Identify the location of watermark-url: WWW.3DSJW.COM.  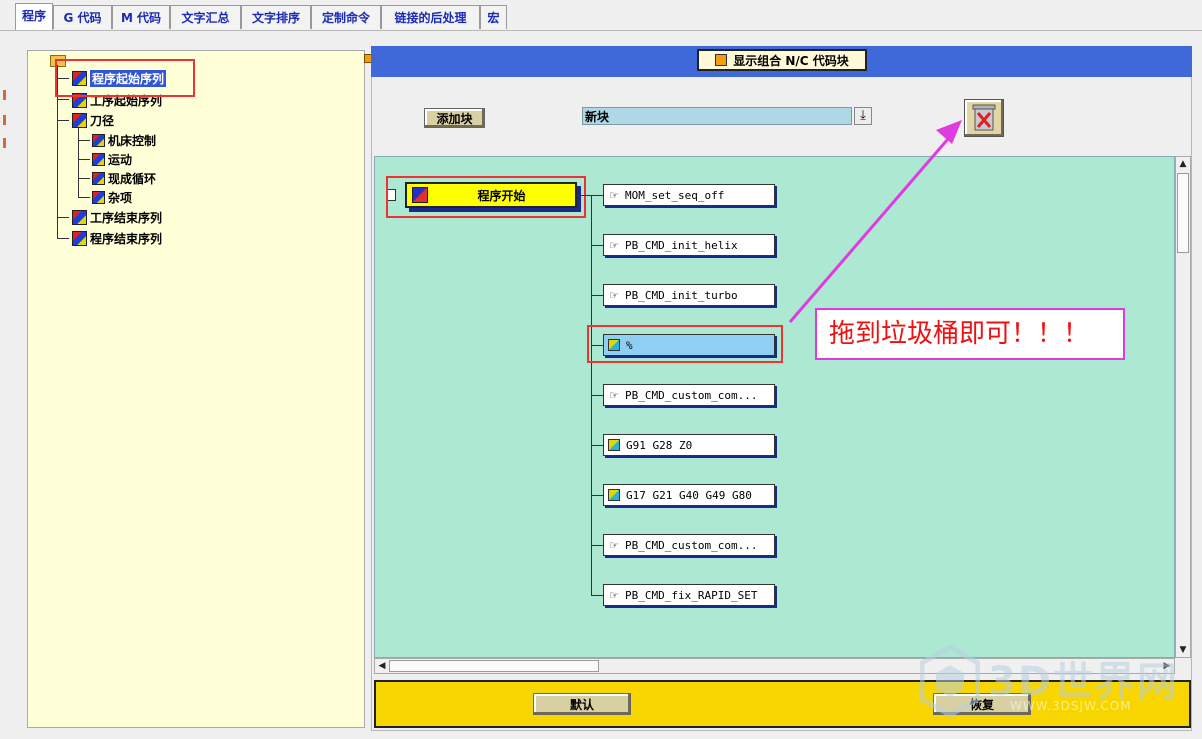
(1071, 706).